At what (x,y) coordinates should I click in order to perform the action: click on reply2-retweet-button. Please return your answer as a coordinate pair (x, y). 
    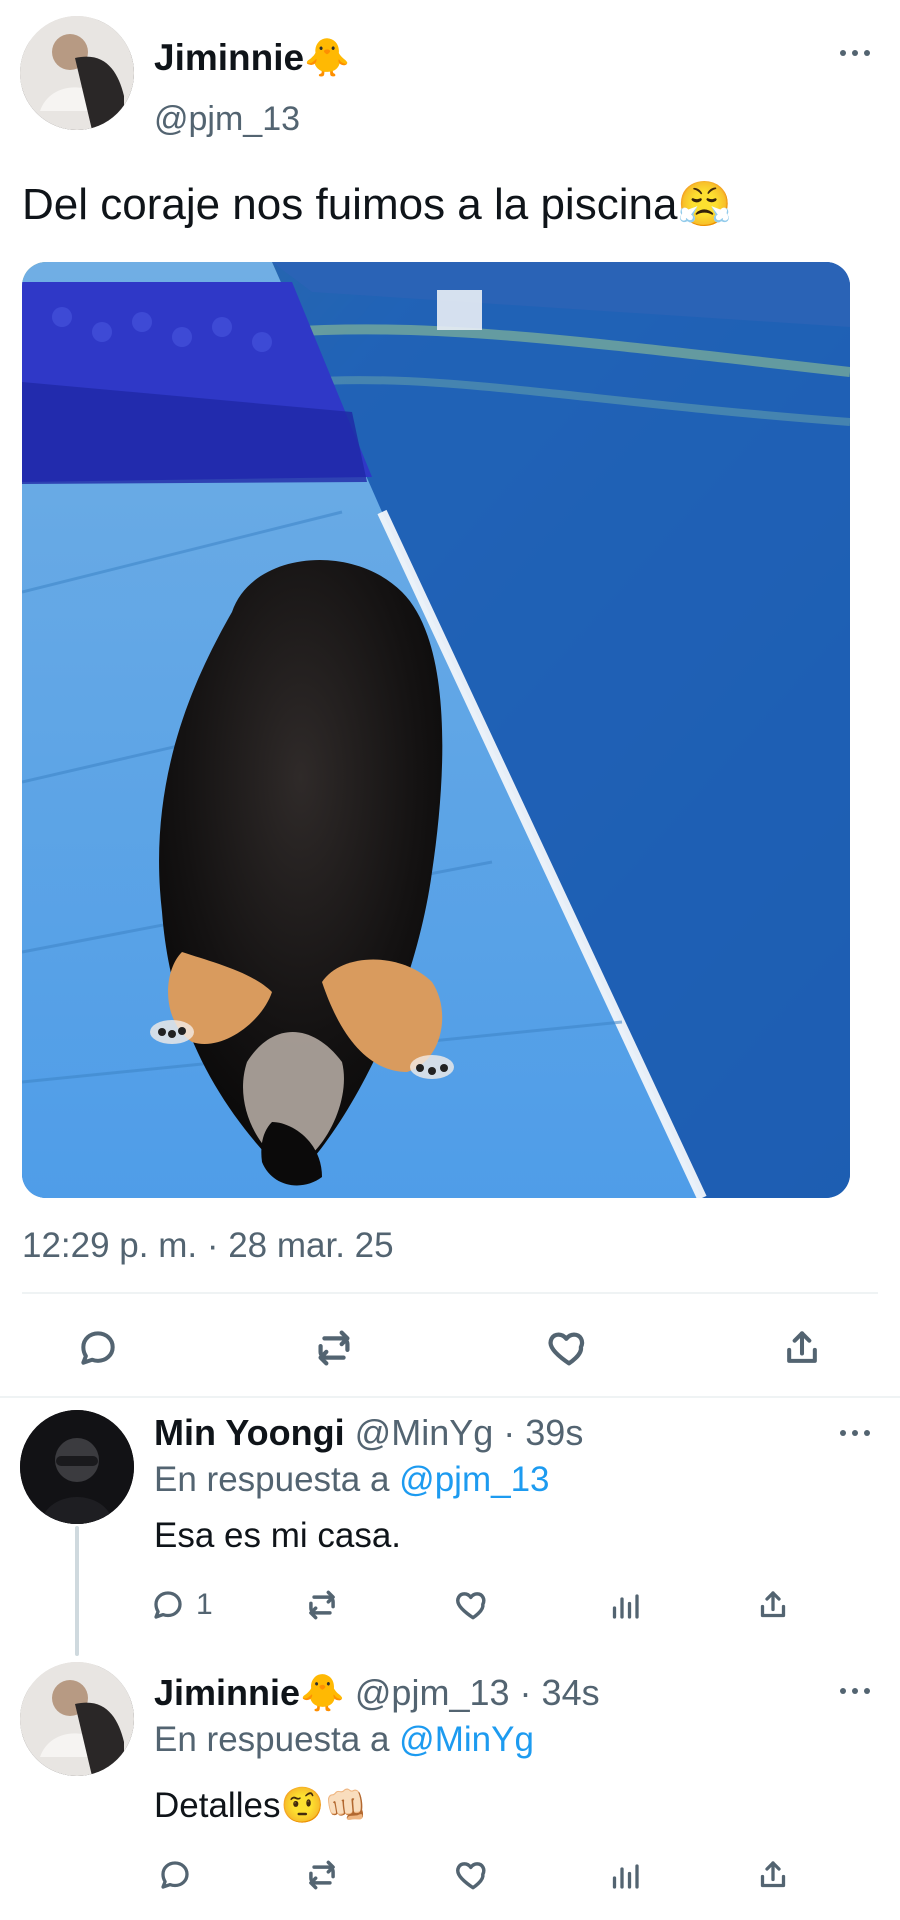
    Looking at the image, I should click on (322, 1875).